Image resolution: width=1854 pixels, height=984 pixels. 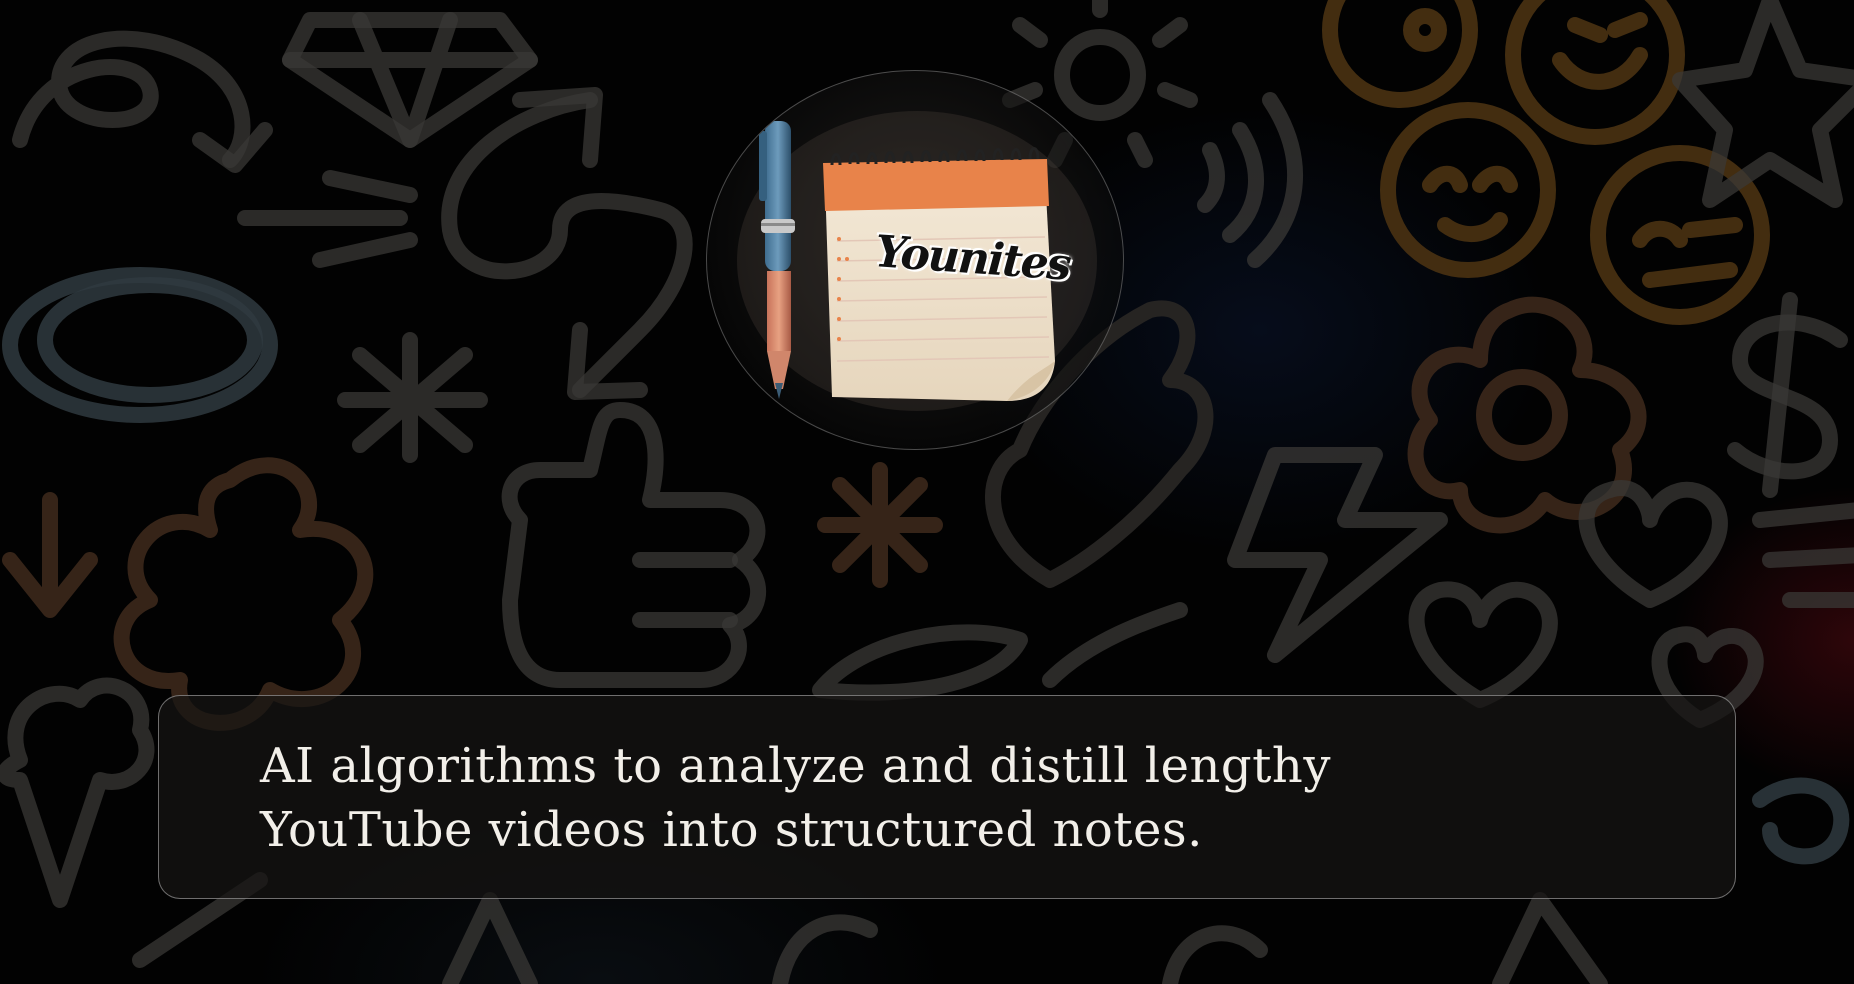 I want to click on curly-arrow-icon, so click(x=142, y=101).